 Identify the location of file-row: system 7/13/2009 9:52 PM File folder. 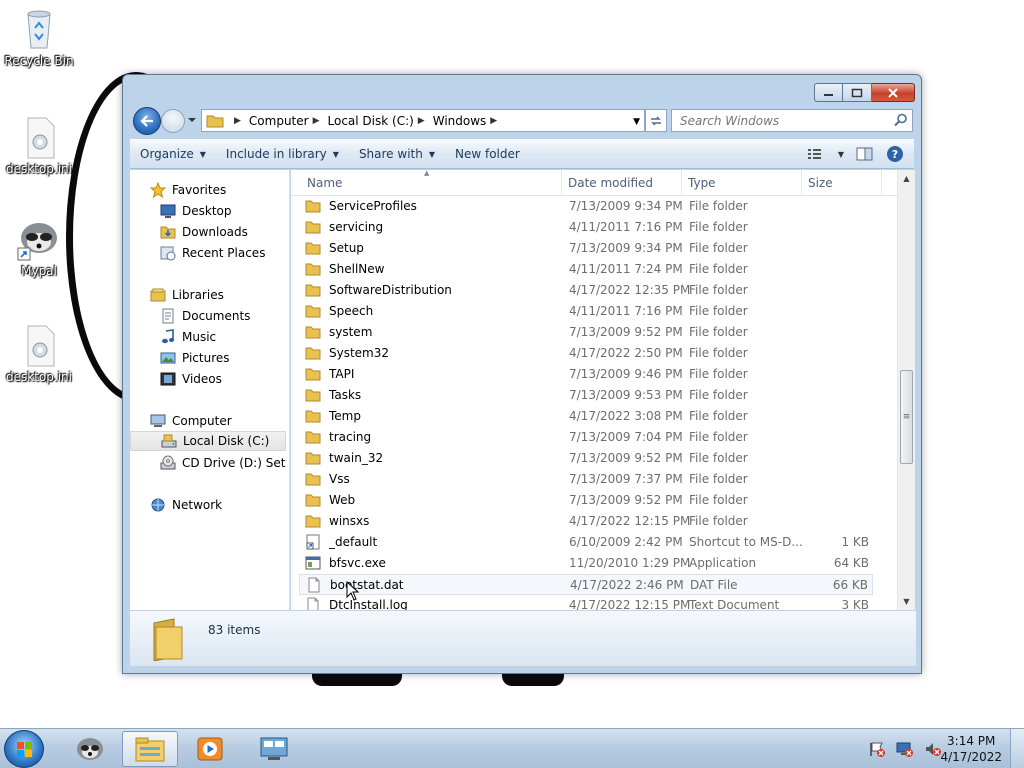
(586, 332).